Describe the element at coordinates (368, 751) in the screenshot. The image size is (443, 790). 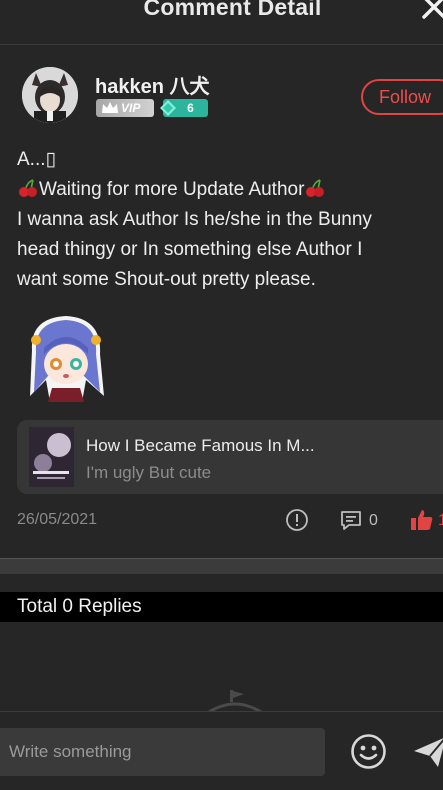
I see `emoji-icon` at that location.